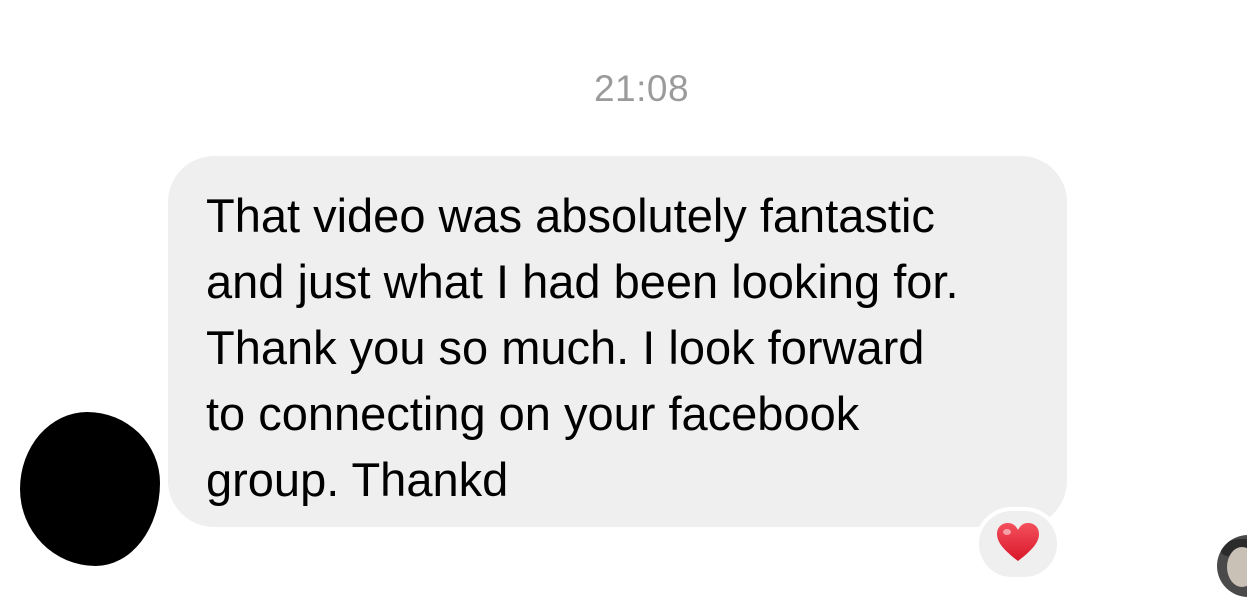 The image size is (1247, 597). Describe the element at coordinates (1232, 566) in the screenshot. I see `read-receipt-avatar` at that location.